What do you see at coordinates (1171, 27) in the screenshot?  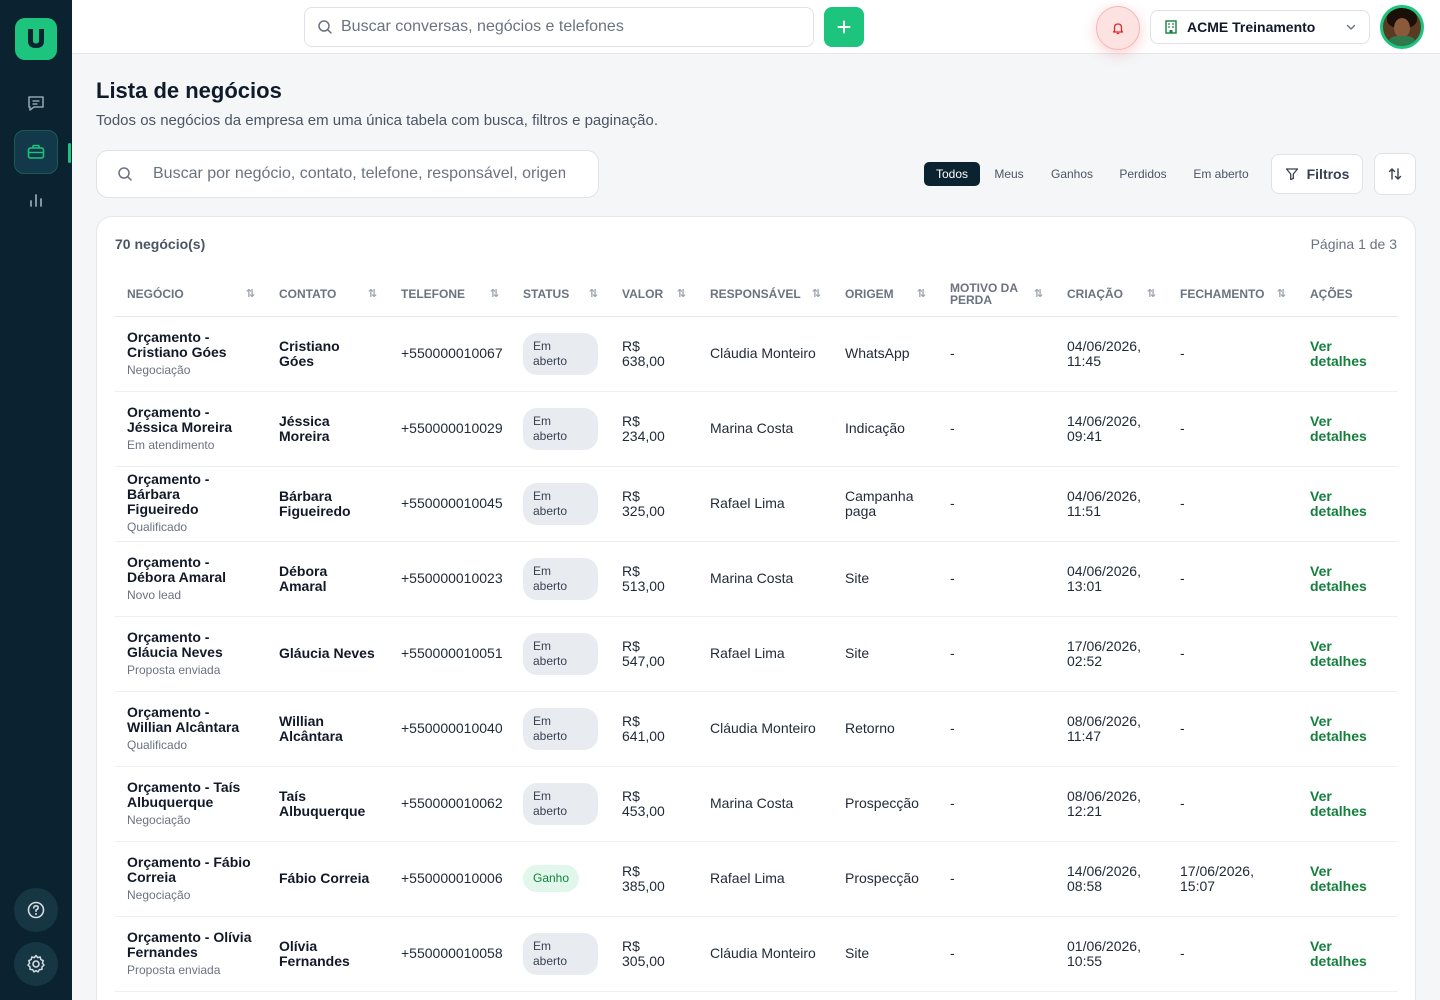 I see `building-icon` at bounding box center [1171, 27].